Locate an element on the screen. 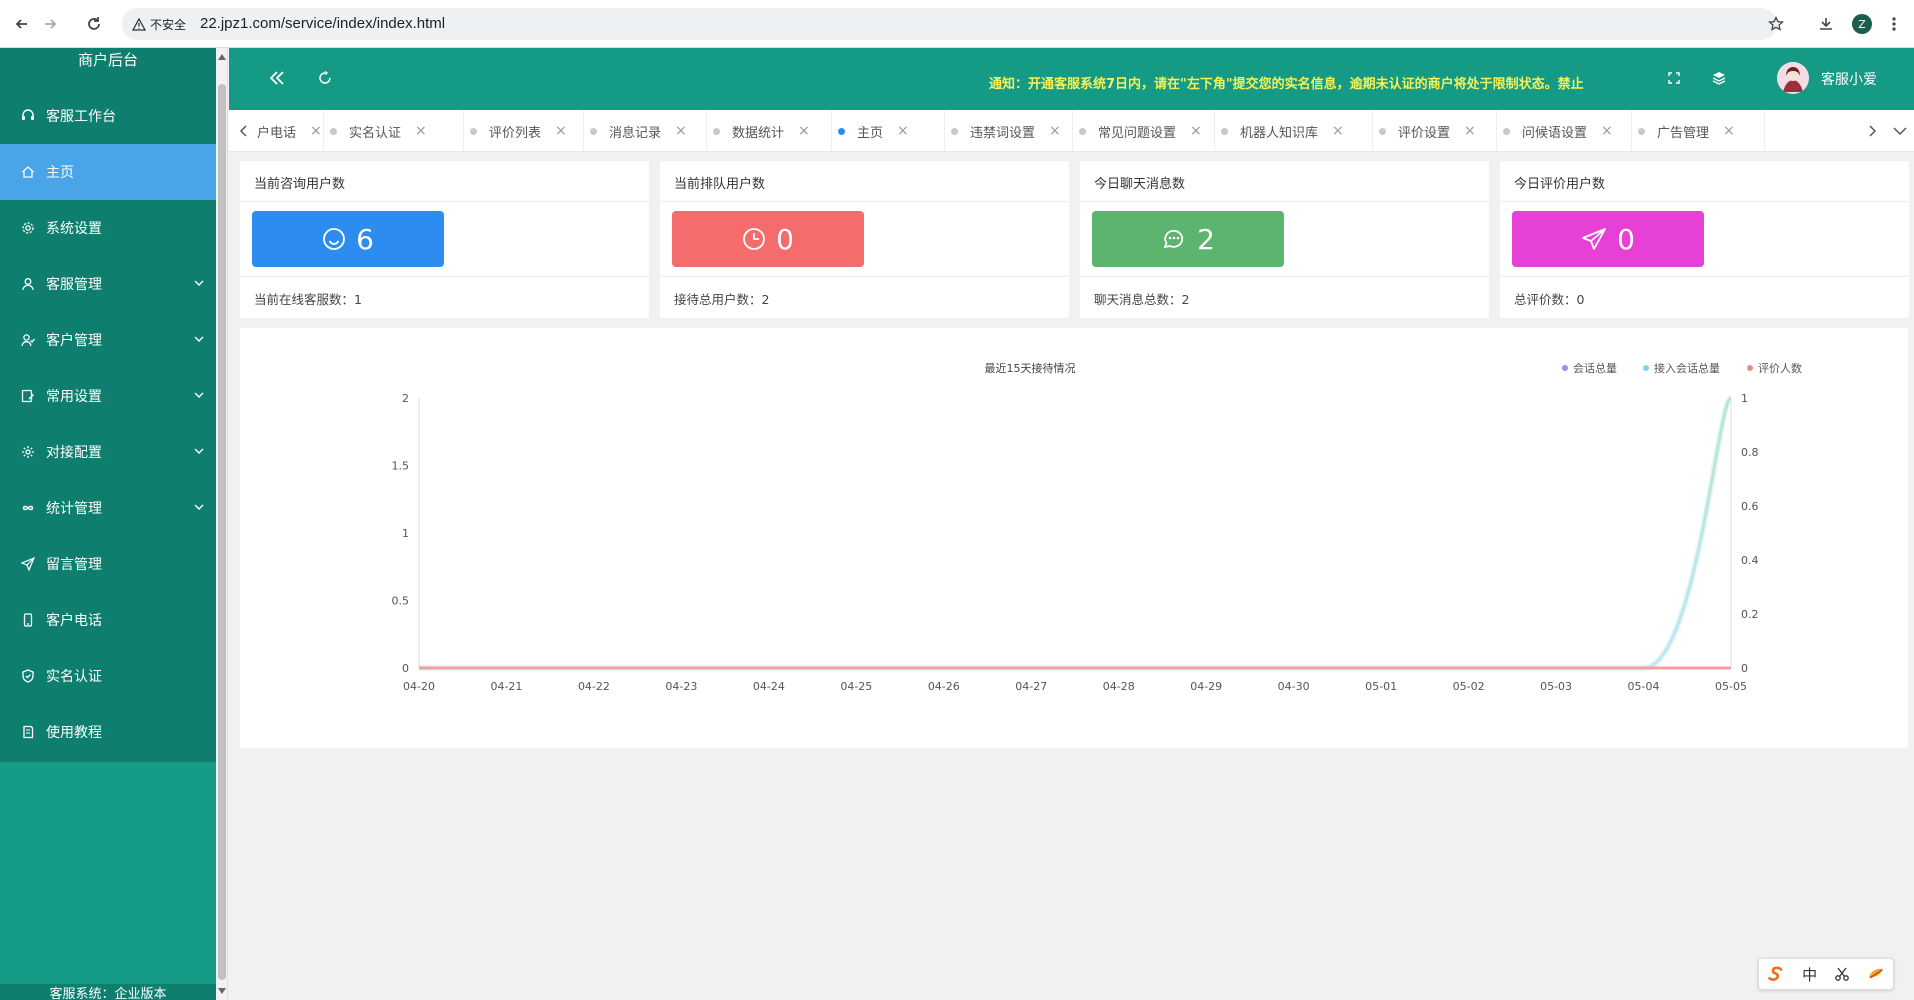  download-button is located at coordinates (1826, 24).